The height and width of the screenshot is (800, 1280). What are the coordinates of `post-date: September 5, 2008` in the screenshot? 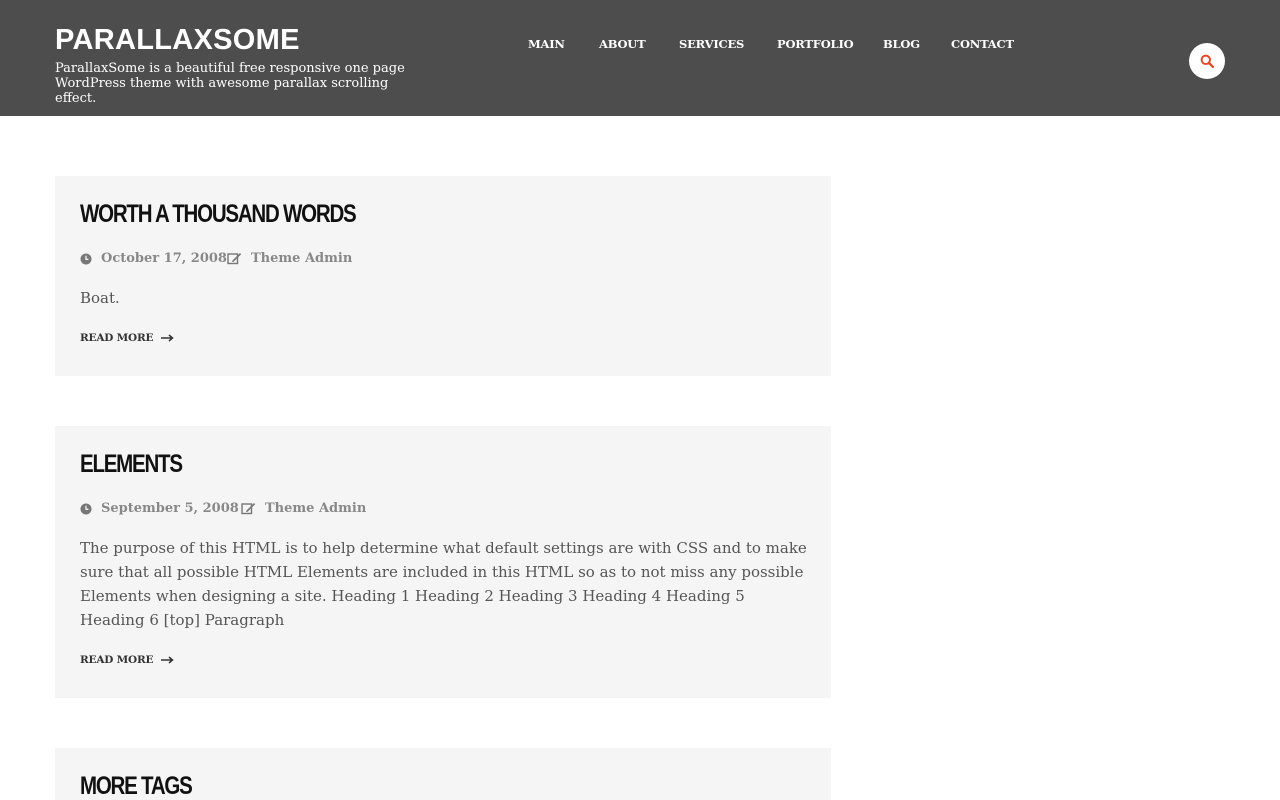 It's located at (159, 508).